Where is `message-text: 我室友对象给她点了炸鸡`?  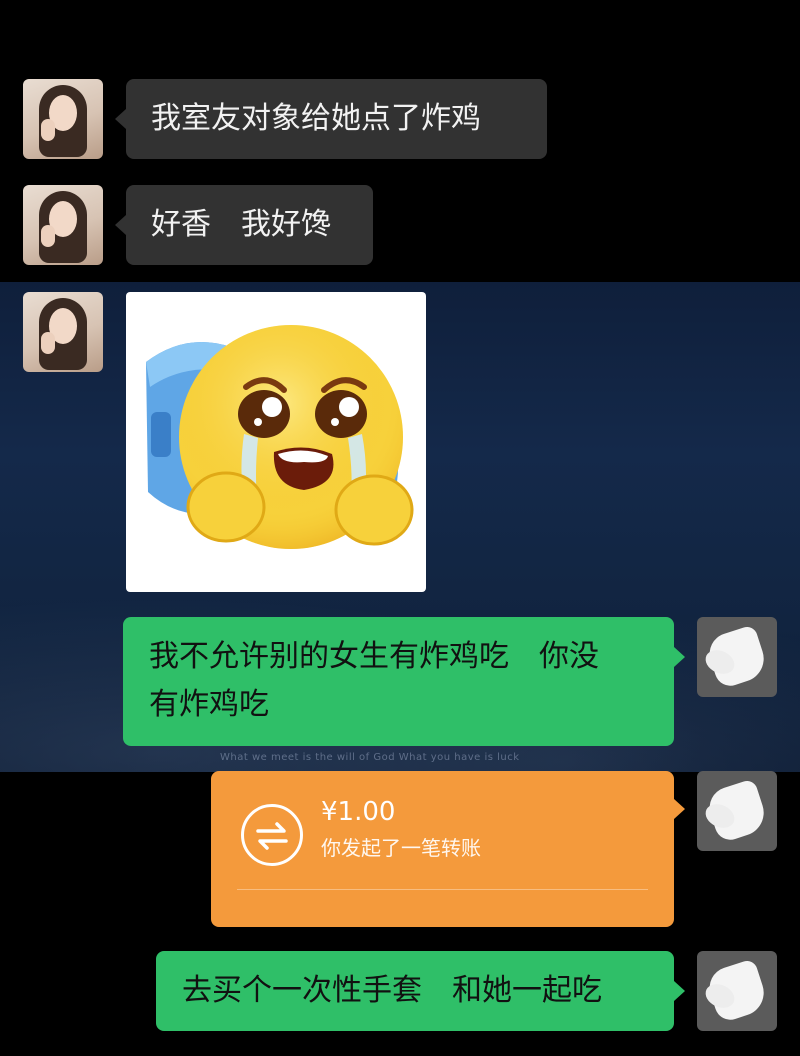 message-text: 我室友对象给她点了炸鸡 is located at coordinates (316, 118).